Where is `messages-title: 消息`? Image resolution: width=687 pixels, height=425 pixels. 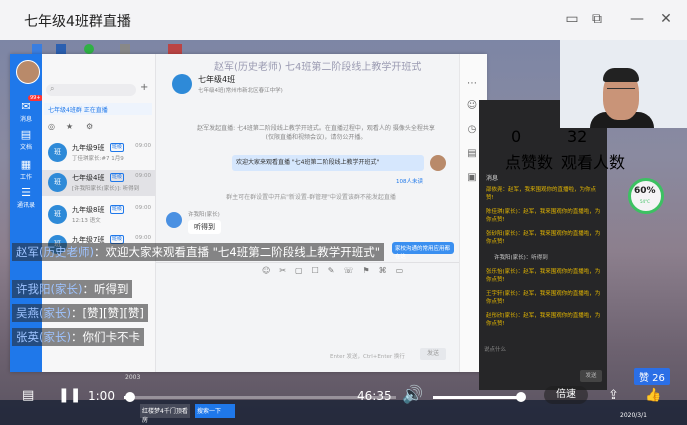
messages-title: 消息 is located at coordinates (492, 178).